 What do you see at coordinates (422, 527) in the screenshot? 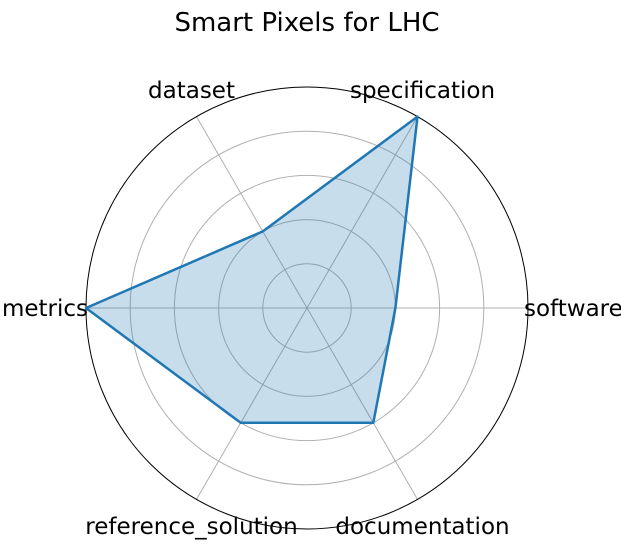
I see `axis-label-documentation: documentation` at bounding box center [422, 527].